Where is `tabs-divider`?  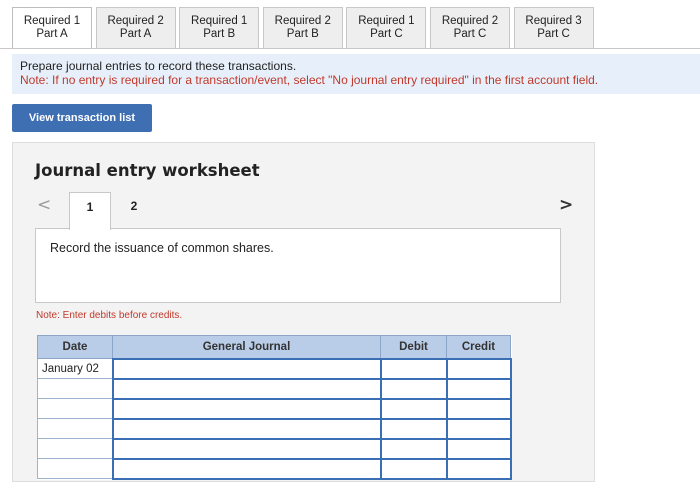
tabs-divider is located at coordinates (350, 48).